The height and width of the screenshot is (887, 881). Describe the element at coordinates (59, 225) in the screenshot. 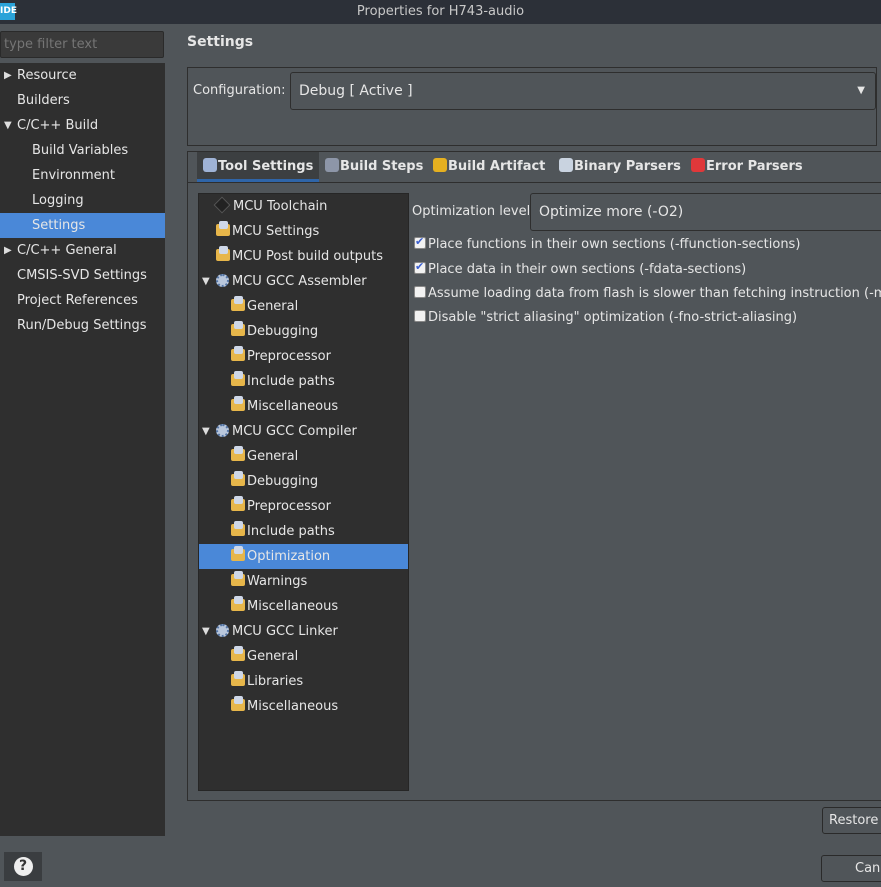

I see `nav-item-label: Settings` at that location.